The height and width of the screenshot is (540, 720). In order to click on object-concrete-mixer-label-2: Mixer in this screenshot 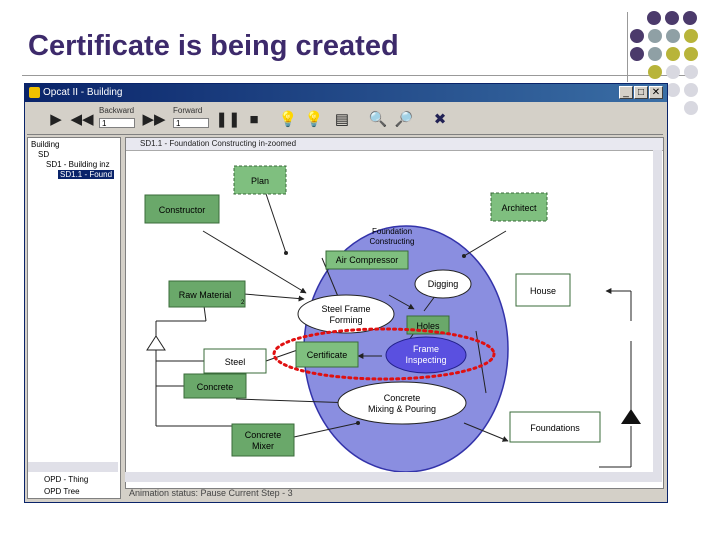, I will do `click(263, 446)`.